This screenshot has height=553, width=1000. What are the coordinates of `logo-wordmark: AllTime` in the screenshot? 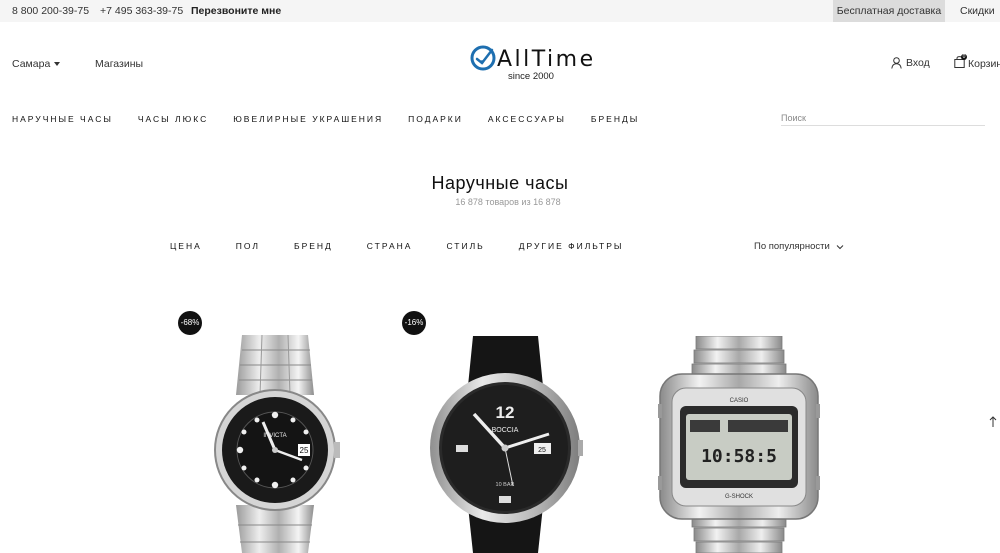 It's located at (546, 59).